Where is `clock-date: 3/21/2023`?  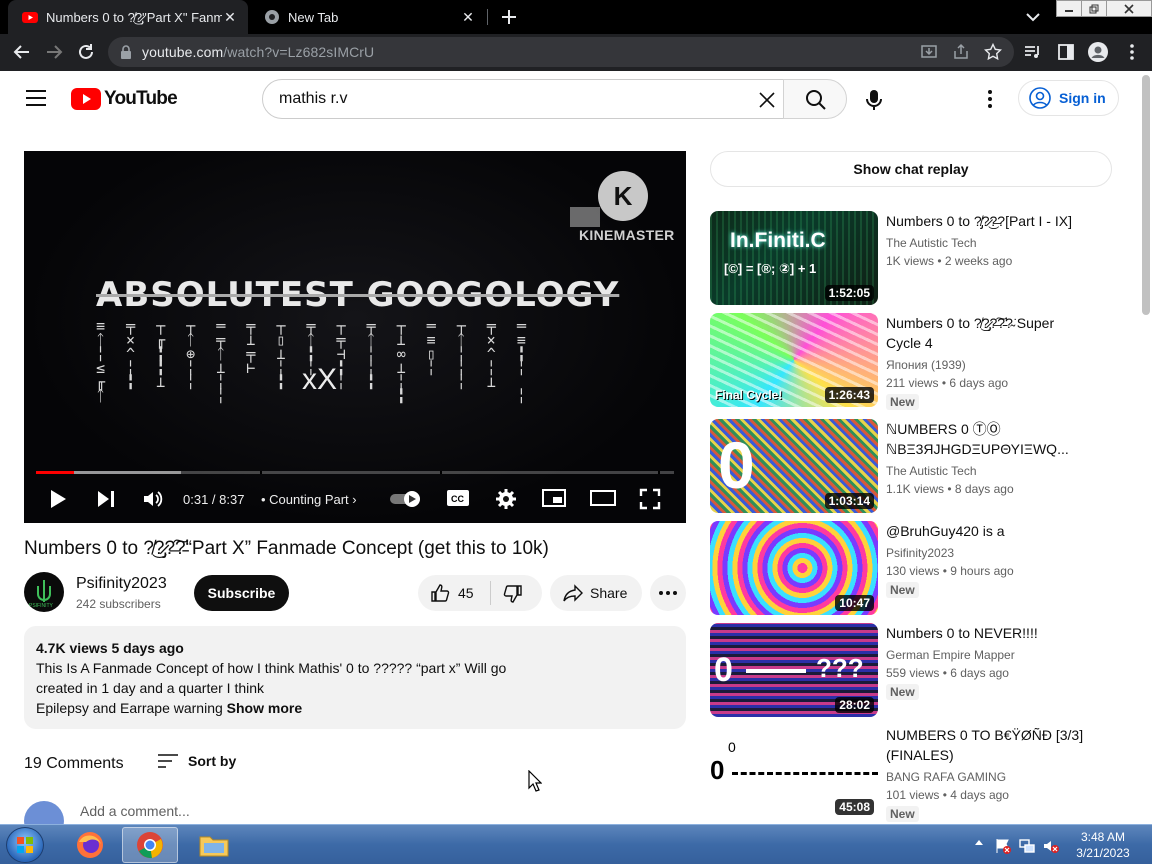
clock-date: 3/21/2023 is located at coordinates (1103, 853).